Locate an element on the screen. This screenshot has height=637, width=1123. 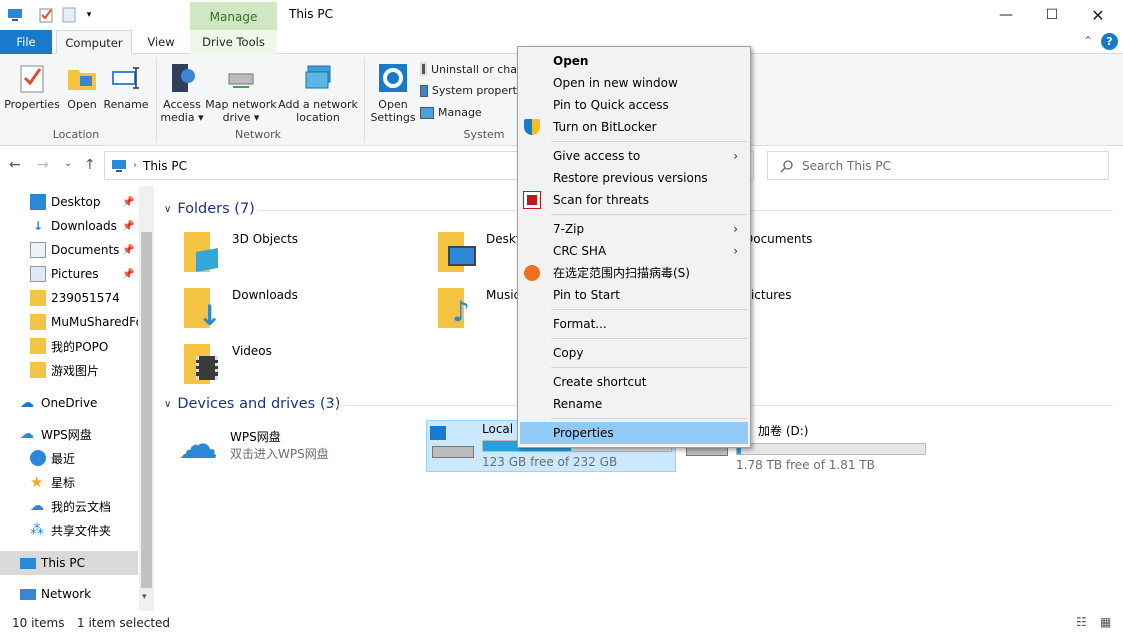
pictures-icon is located at coordinates (38, 274).